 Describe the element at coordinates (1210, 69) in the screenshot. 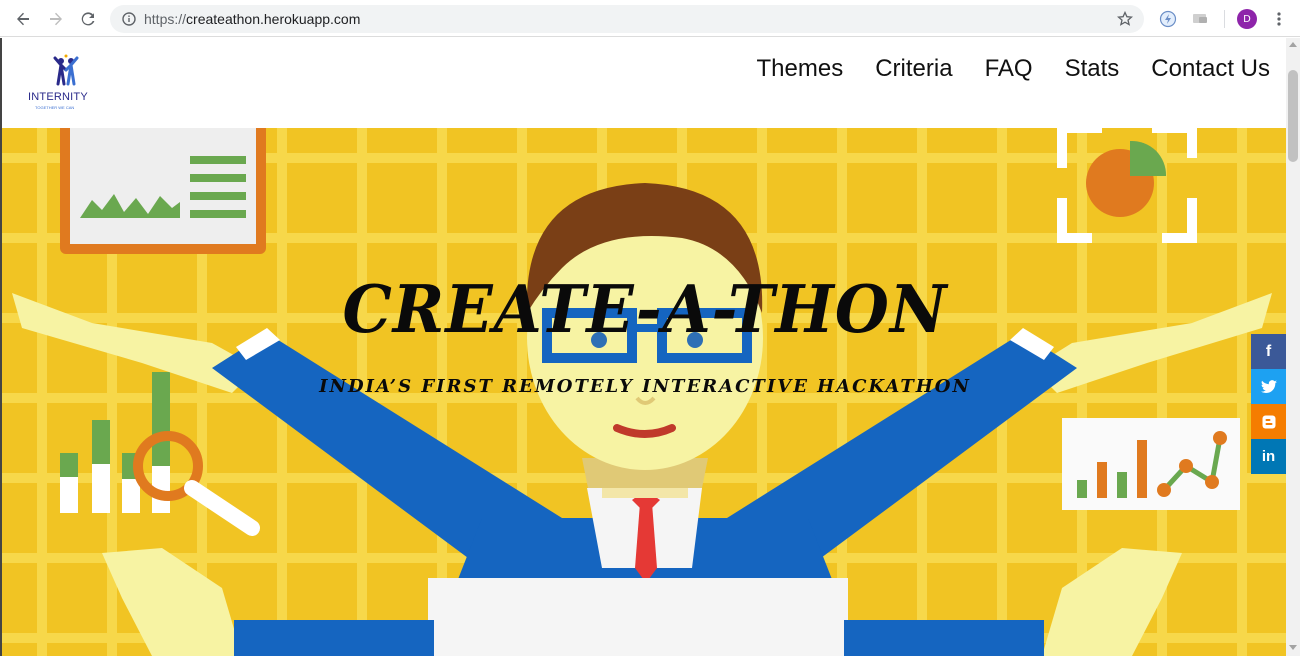

I see `menu-contact-us: Contact Us` at that location.